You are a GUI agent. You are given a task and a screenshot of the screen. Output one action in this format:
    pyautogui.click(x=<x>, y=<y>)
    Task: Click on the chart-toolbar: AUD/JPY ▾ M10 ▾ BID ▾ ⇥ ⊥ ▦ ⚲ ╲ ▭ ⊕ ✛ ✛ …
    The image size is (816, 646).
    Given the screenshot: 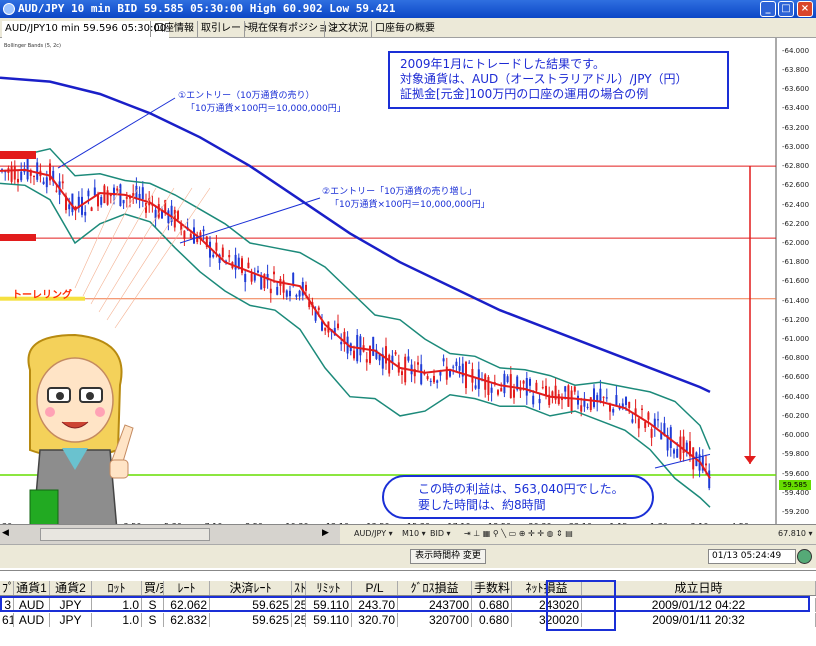 What is the action you would take?
    pyautogui.click(x=578, y=534)
    